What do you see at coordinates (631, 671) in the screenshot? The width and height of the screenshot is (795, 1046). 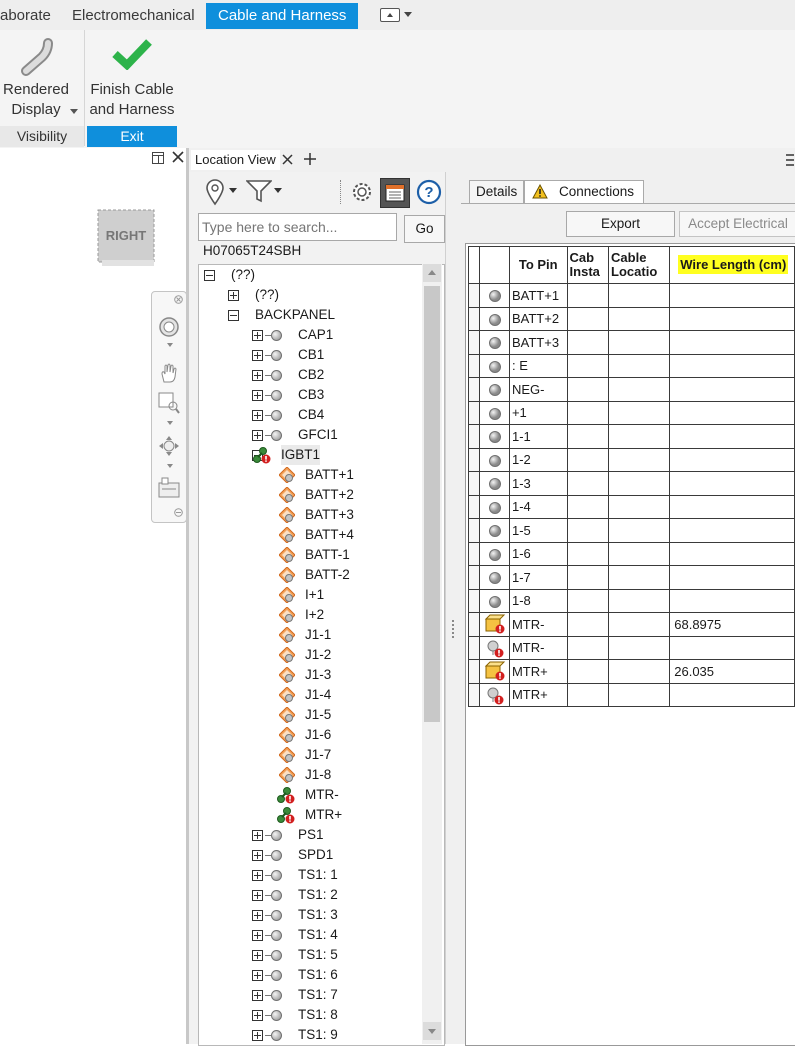 I see `table-row: MTR+ 26.035` at bounding box center [631, 671].